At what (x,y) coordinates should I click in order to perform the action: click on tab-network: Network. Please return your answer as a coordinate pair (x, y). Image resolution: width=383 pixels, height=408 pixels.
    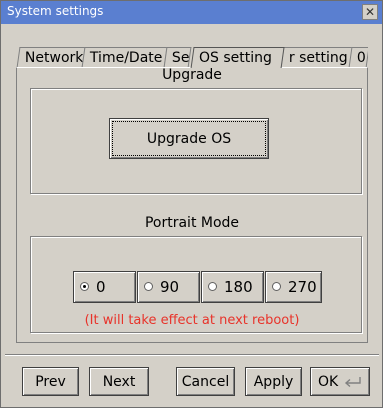
    Looking at the image, I should click on (51, 57).